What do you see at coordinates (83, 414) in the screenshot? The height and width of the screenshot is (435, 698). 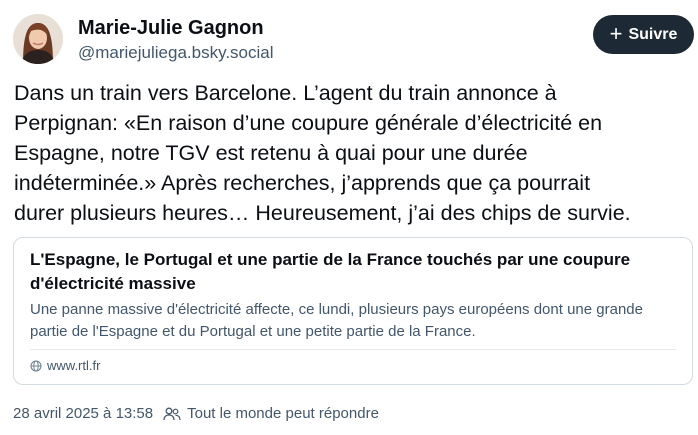 I see `post-timestamp: 28 avril 2025 à 13:58` at bounding box center [83, 414].